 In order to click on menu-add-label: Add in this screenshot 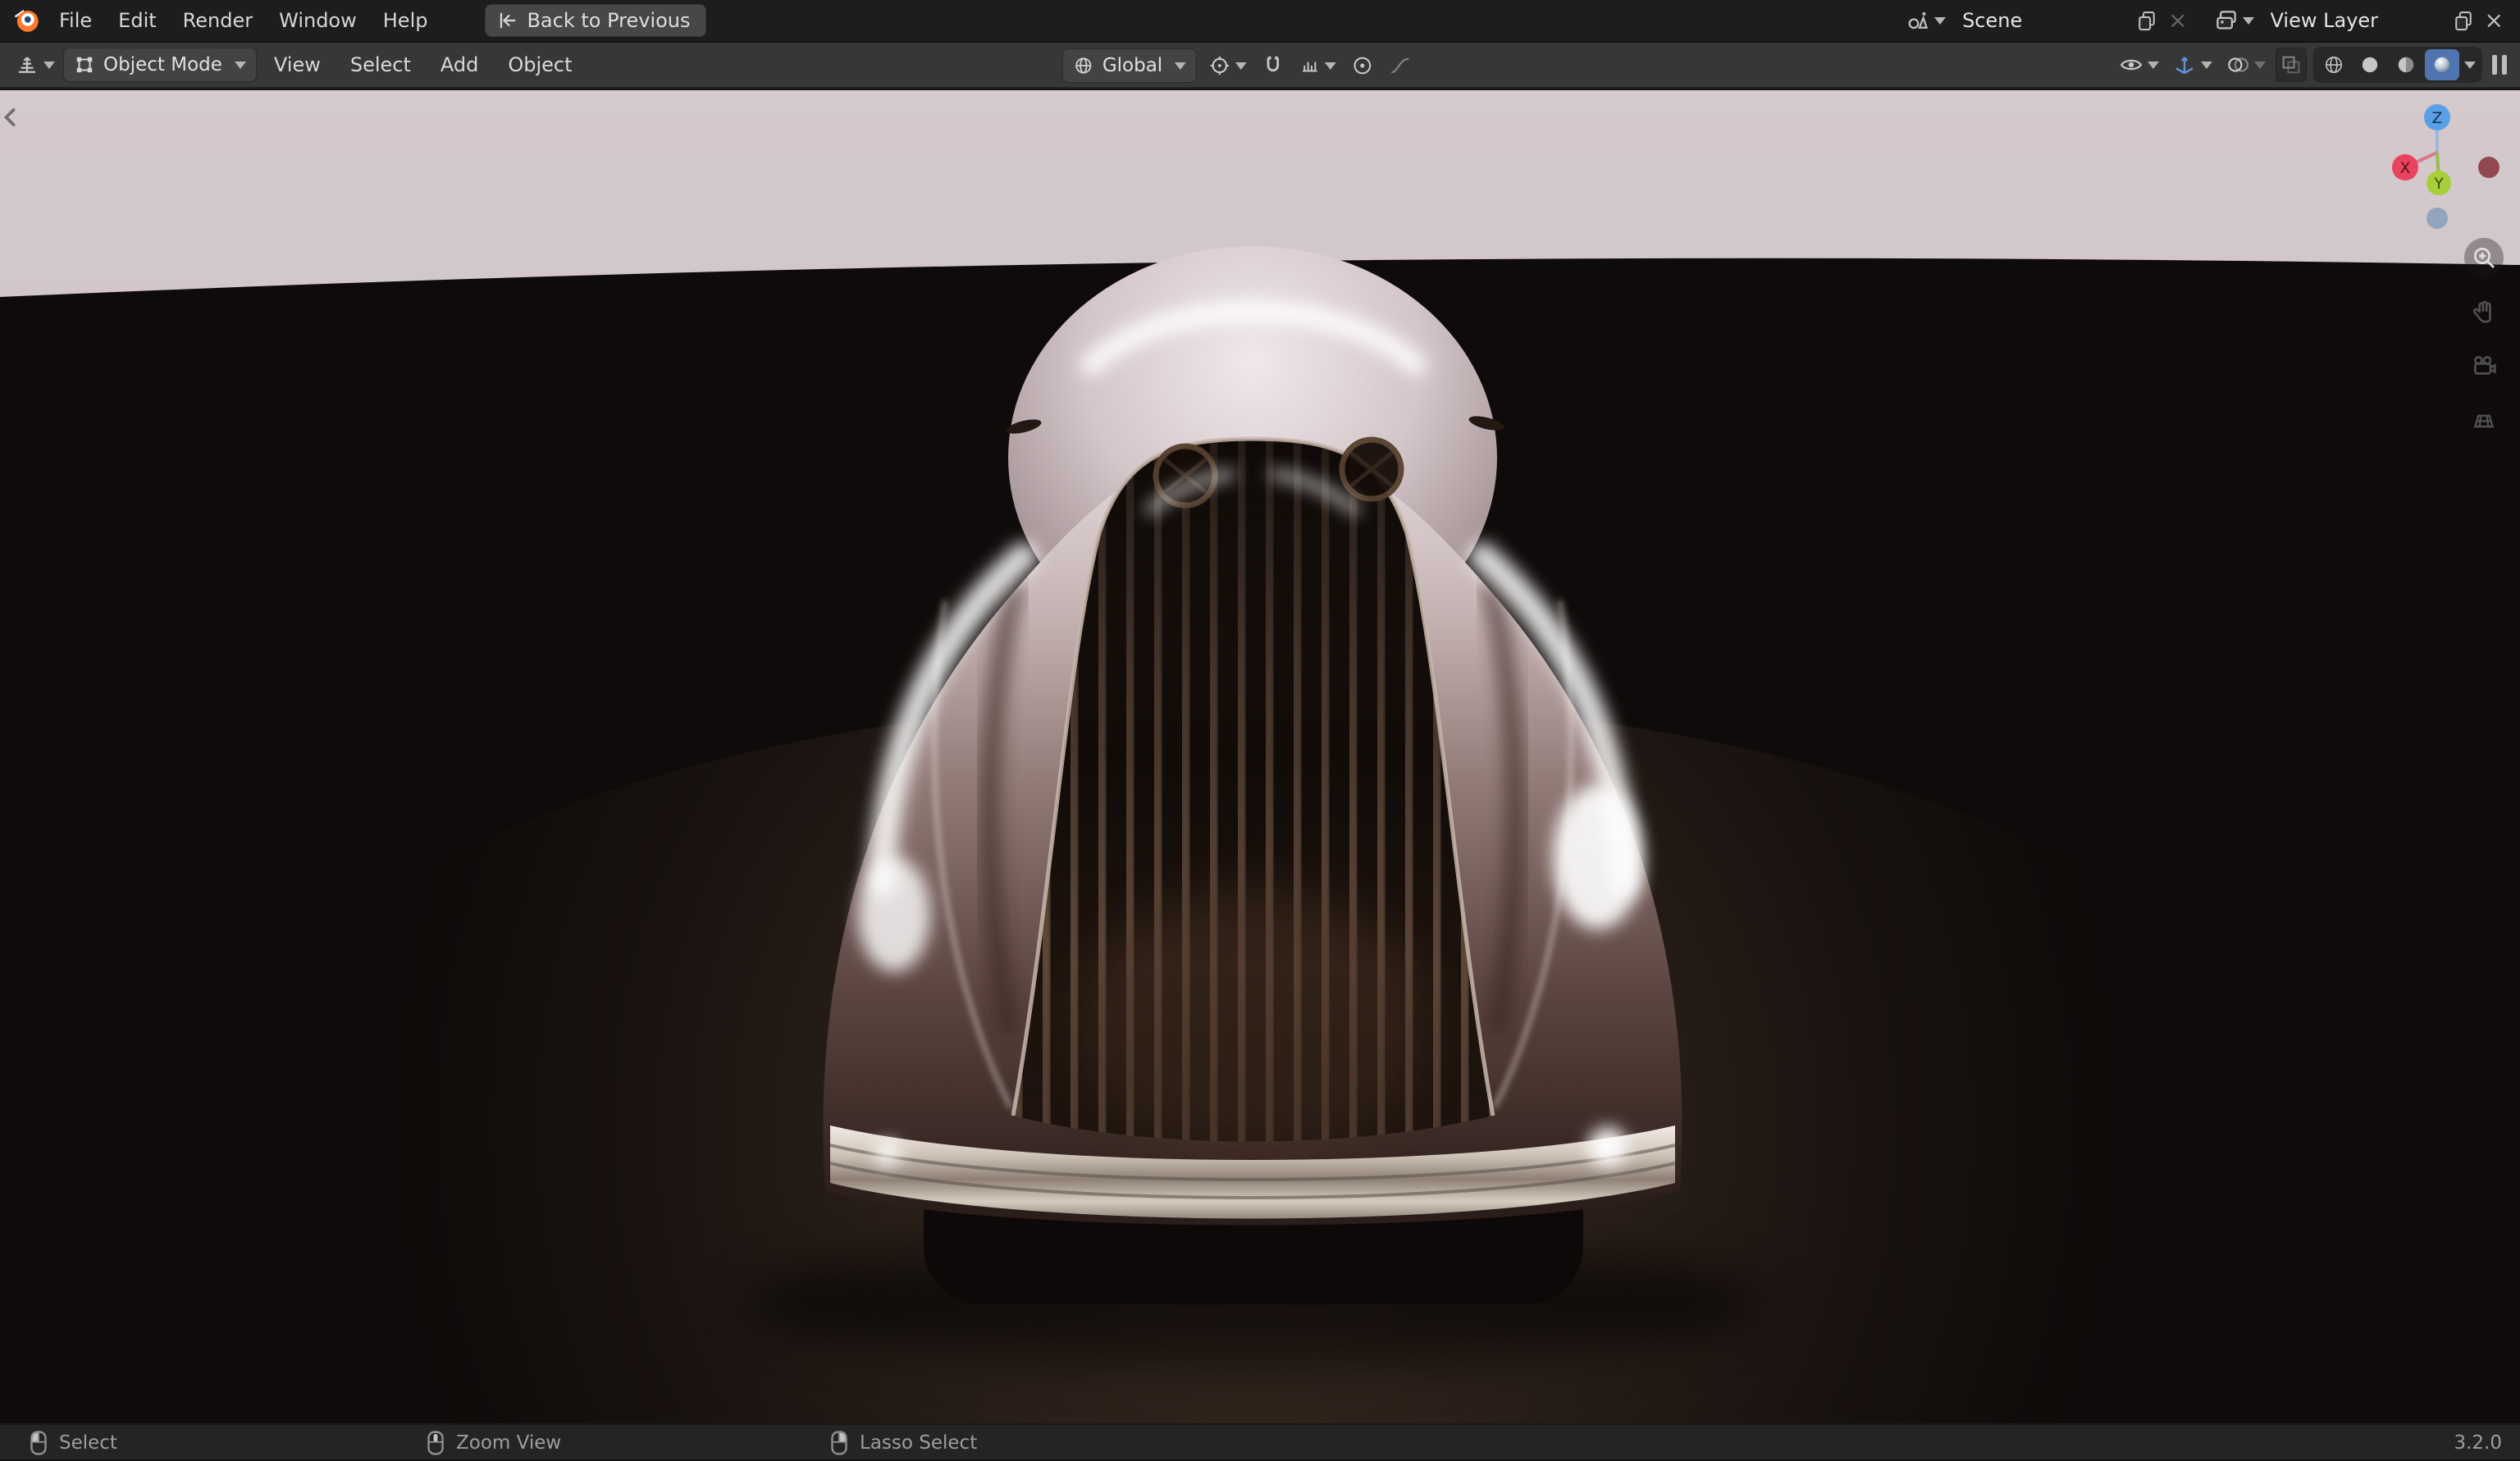, I will do `click(460, 64)`.